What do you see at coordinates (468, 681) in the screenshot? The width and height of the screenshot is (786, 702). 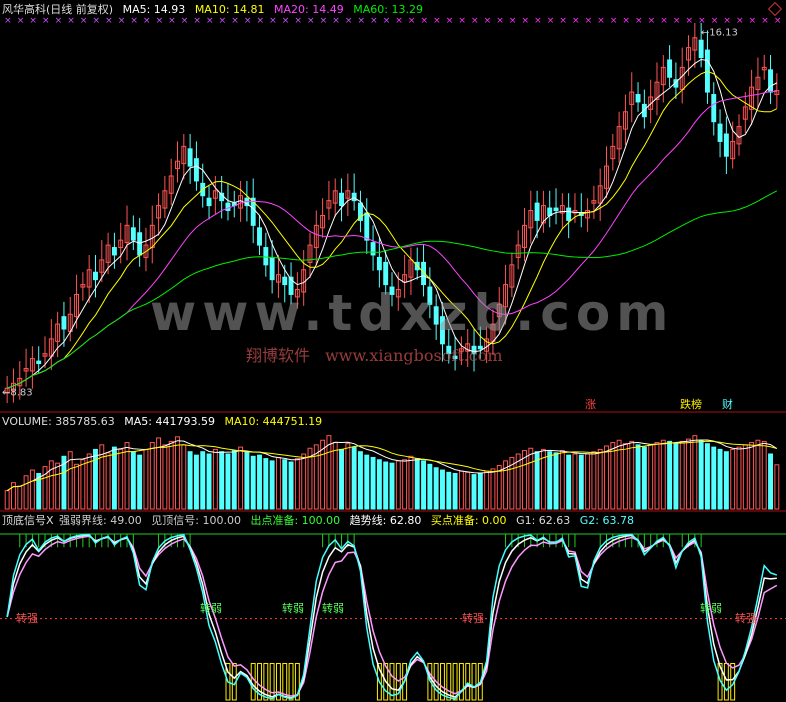 I see `buy-prep-block` at bounding box center [468, 681].